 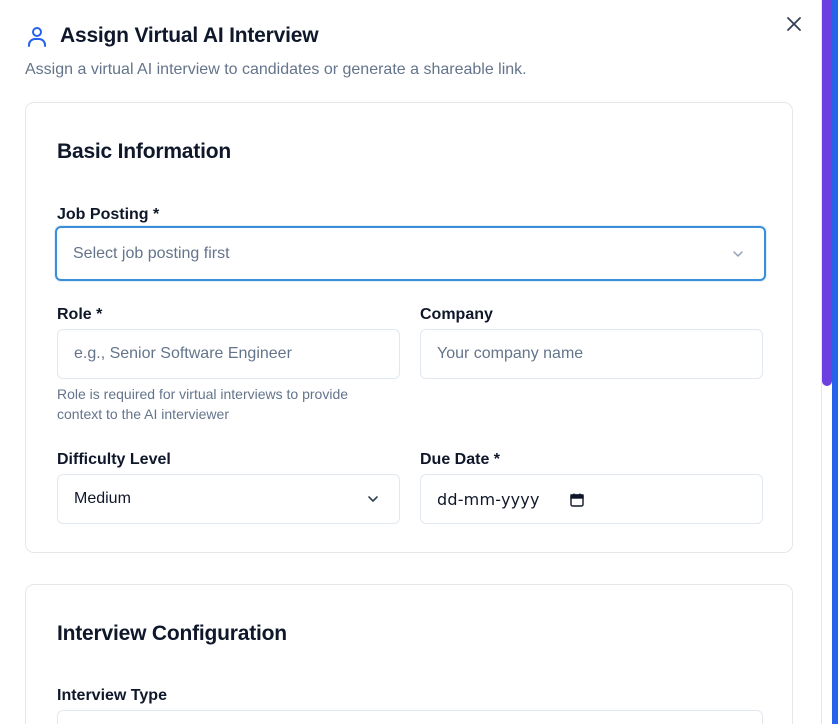 What do you see at coordinates (460, 459) in the screenshot?
I see `due-date-label: Due Date *` at bounding box center [460, 459].